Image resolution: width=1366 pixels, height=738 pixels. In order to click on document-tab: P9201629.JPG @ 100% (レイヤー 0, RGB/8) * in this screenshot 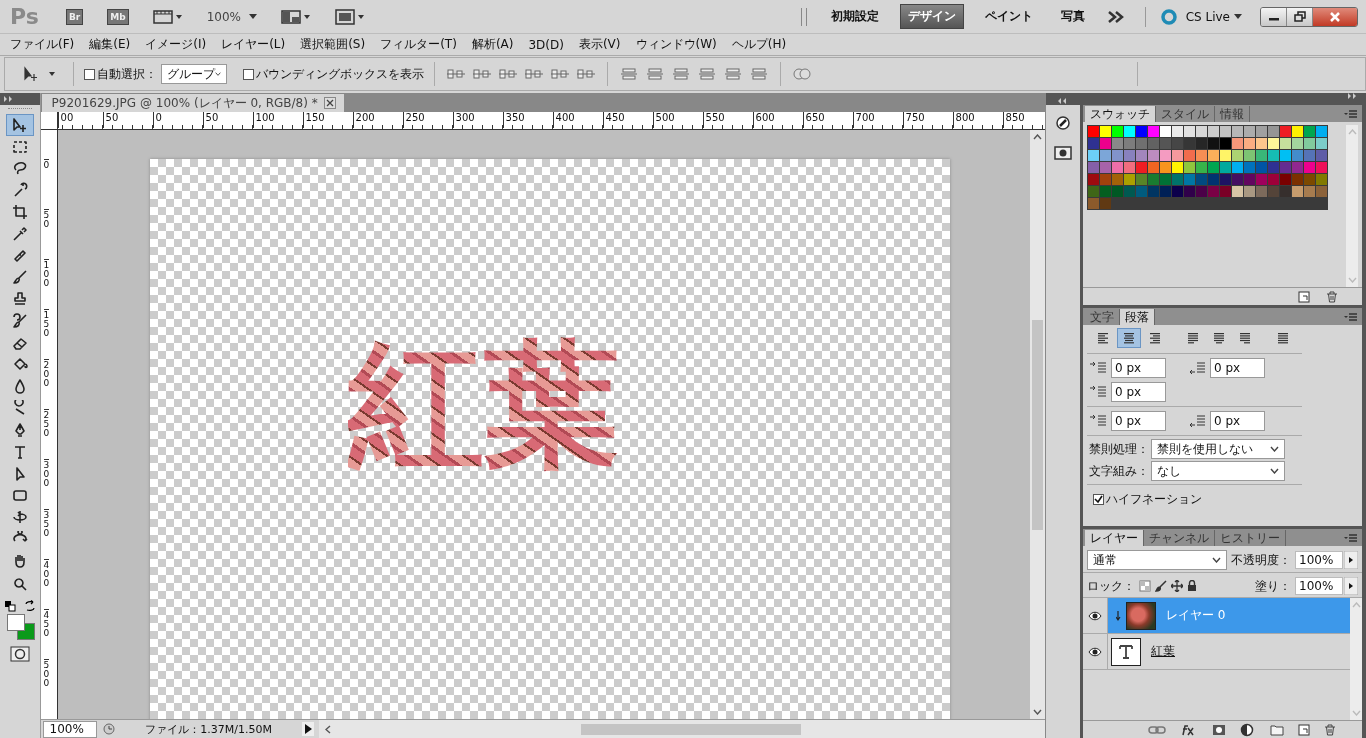, I will do `click(192, 103)`.